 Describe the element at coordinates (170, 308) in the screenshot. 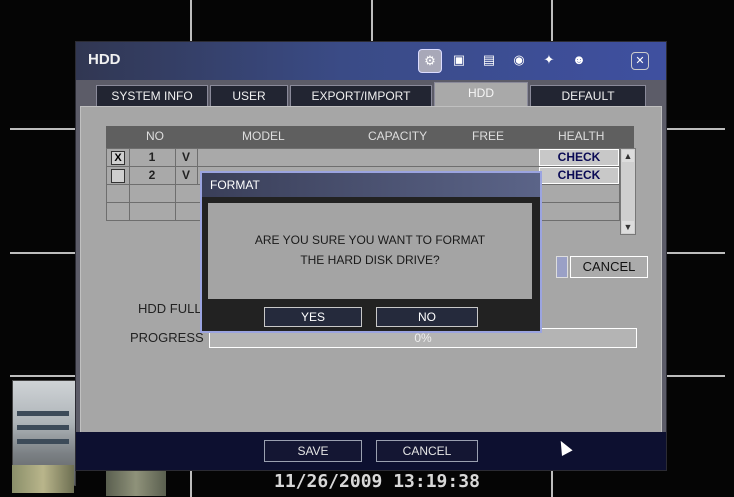

I see `hdd-full-label: HDD FULL` at that location.